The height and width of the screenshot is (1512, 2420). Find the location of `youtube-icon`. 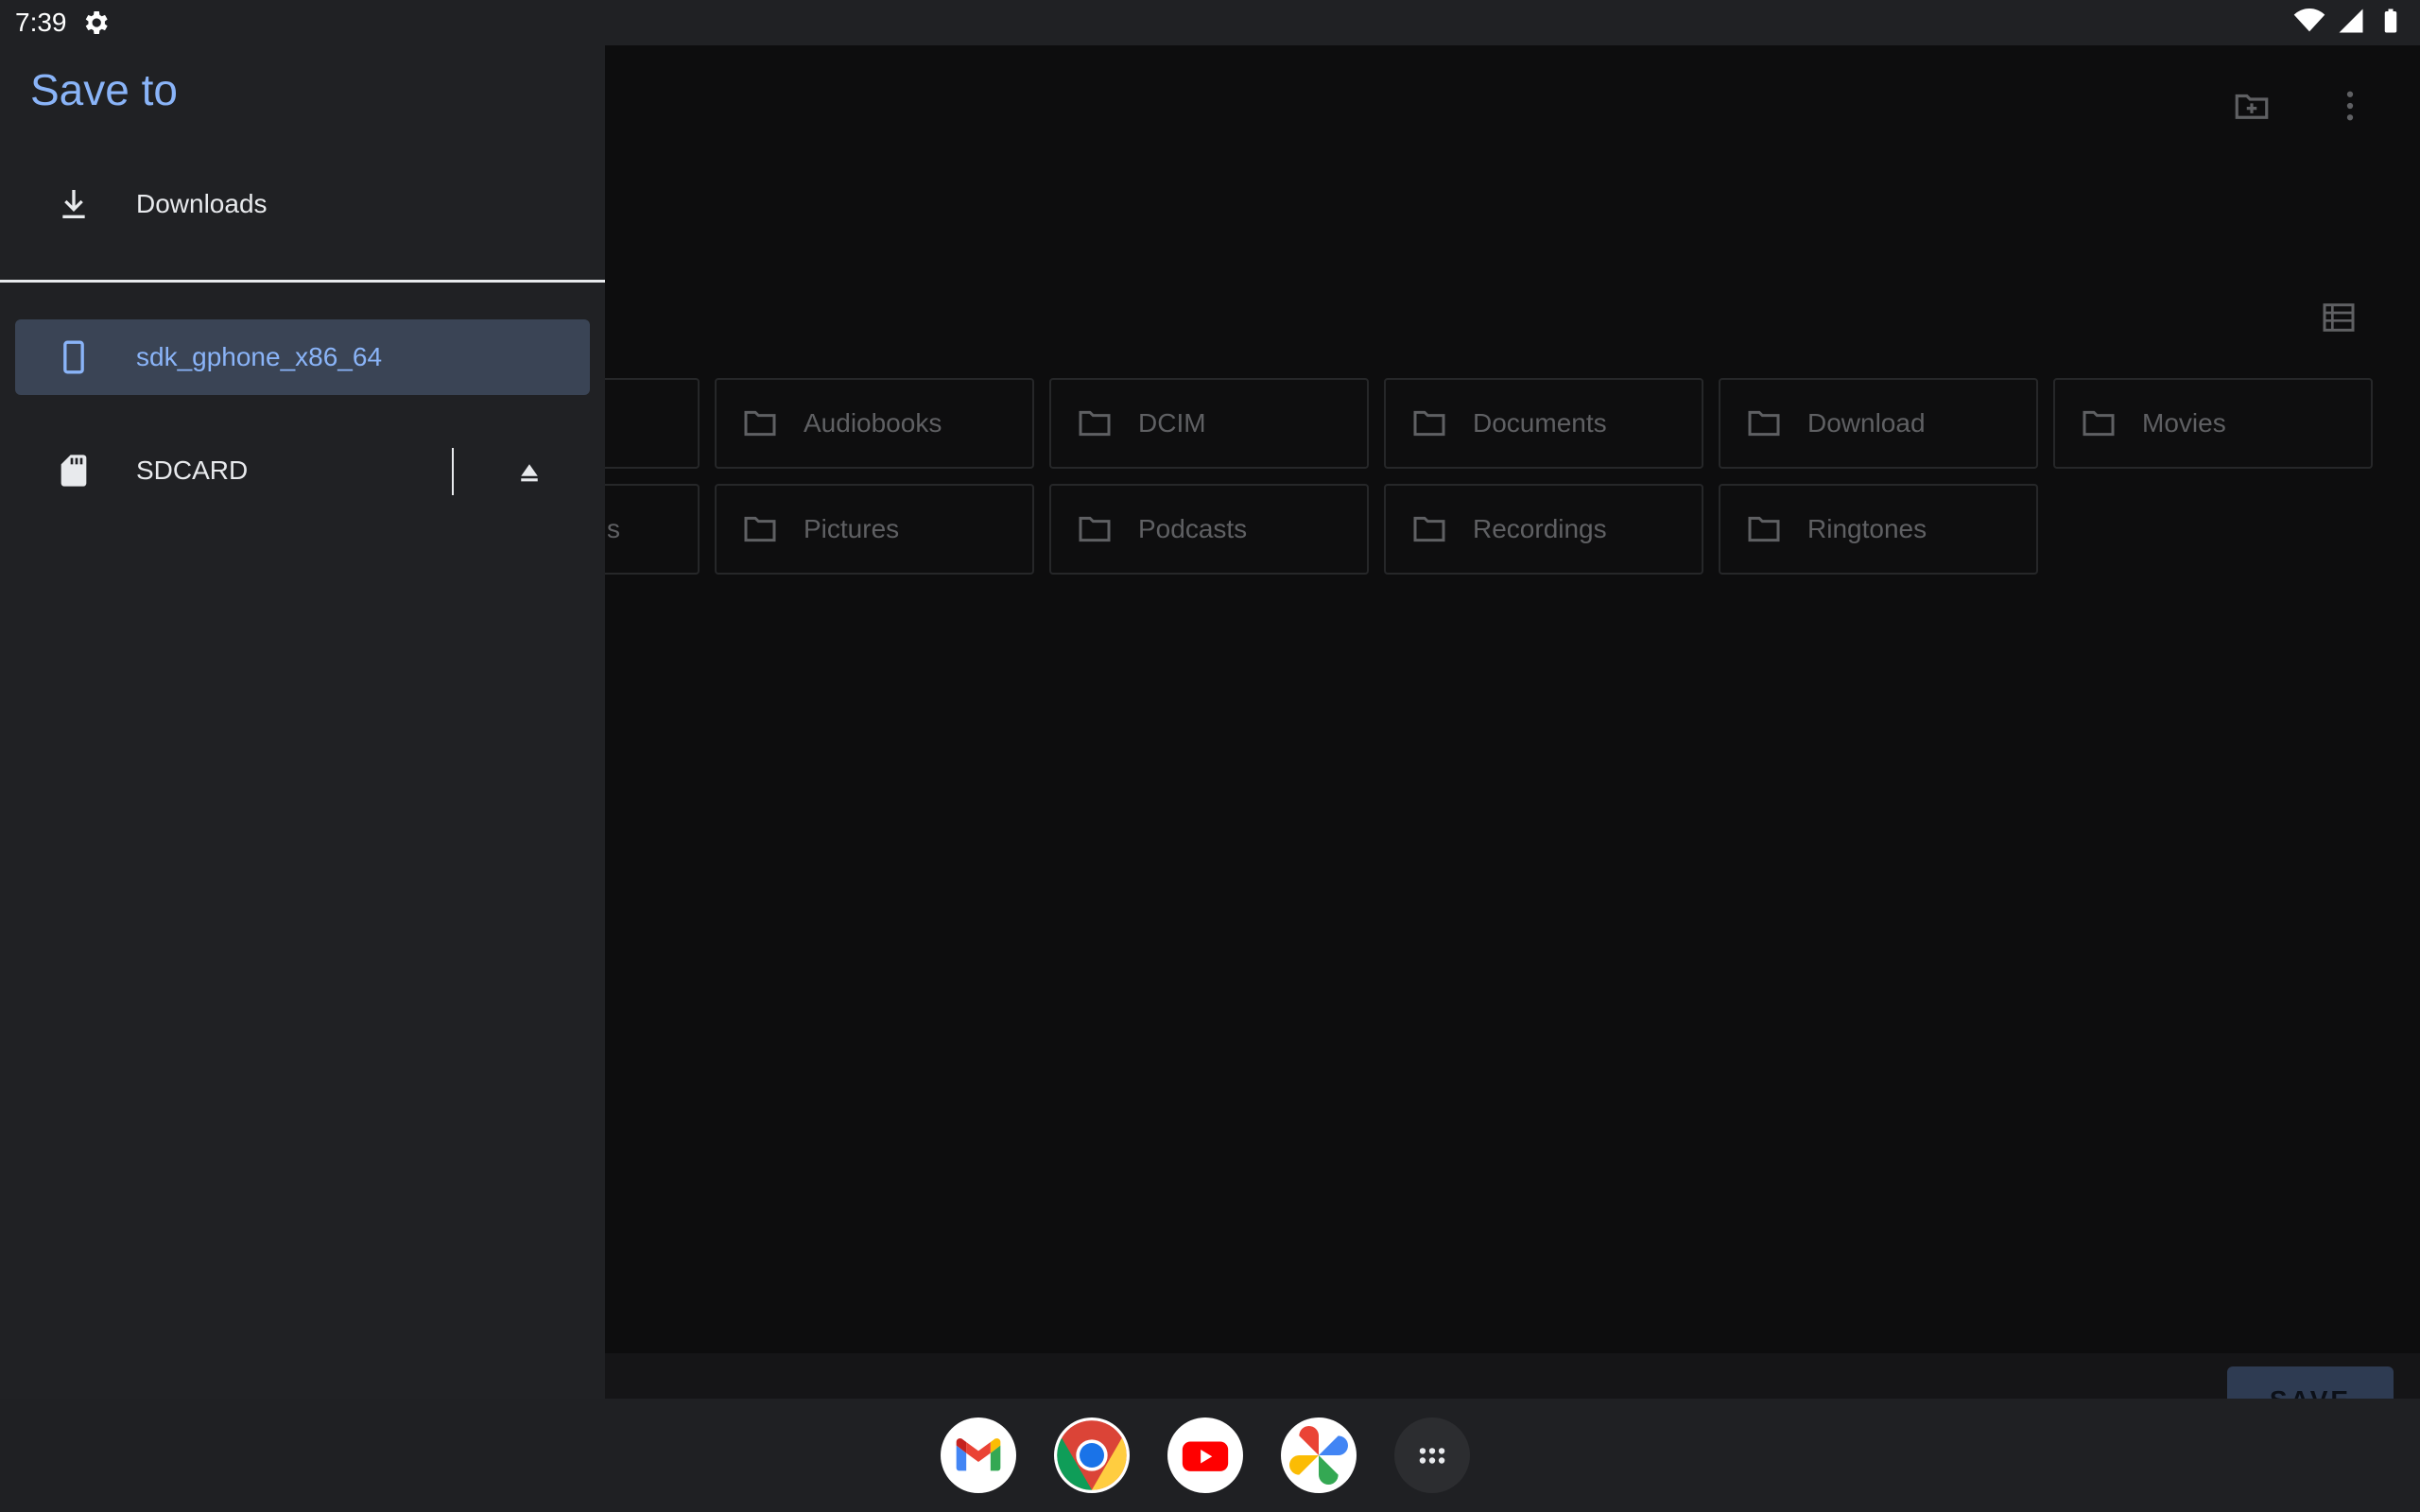

youtube-icon is located at coordinates (1205, 1455).